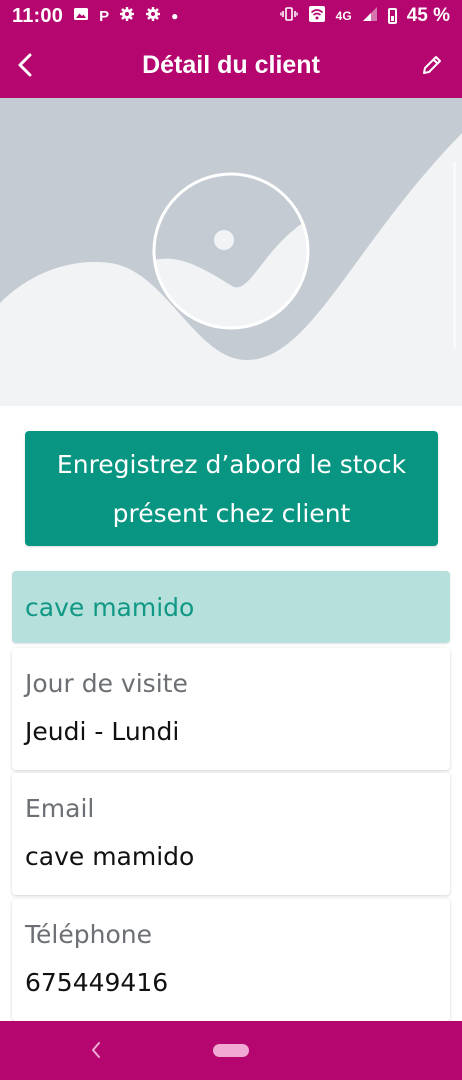  What do you see at coordinates (231, 607) in the screenshot?
I see `client-name-header: cave mamido` at bounding box center [231, 607].